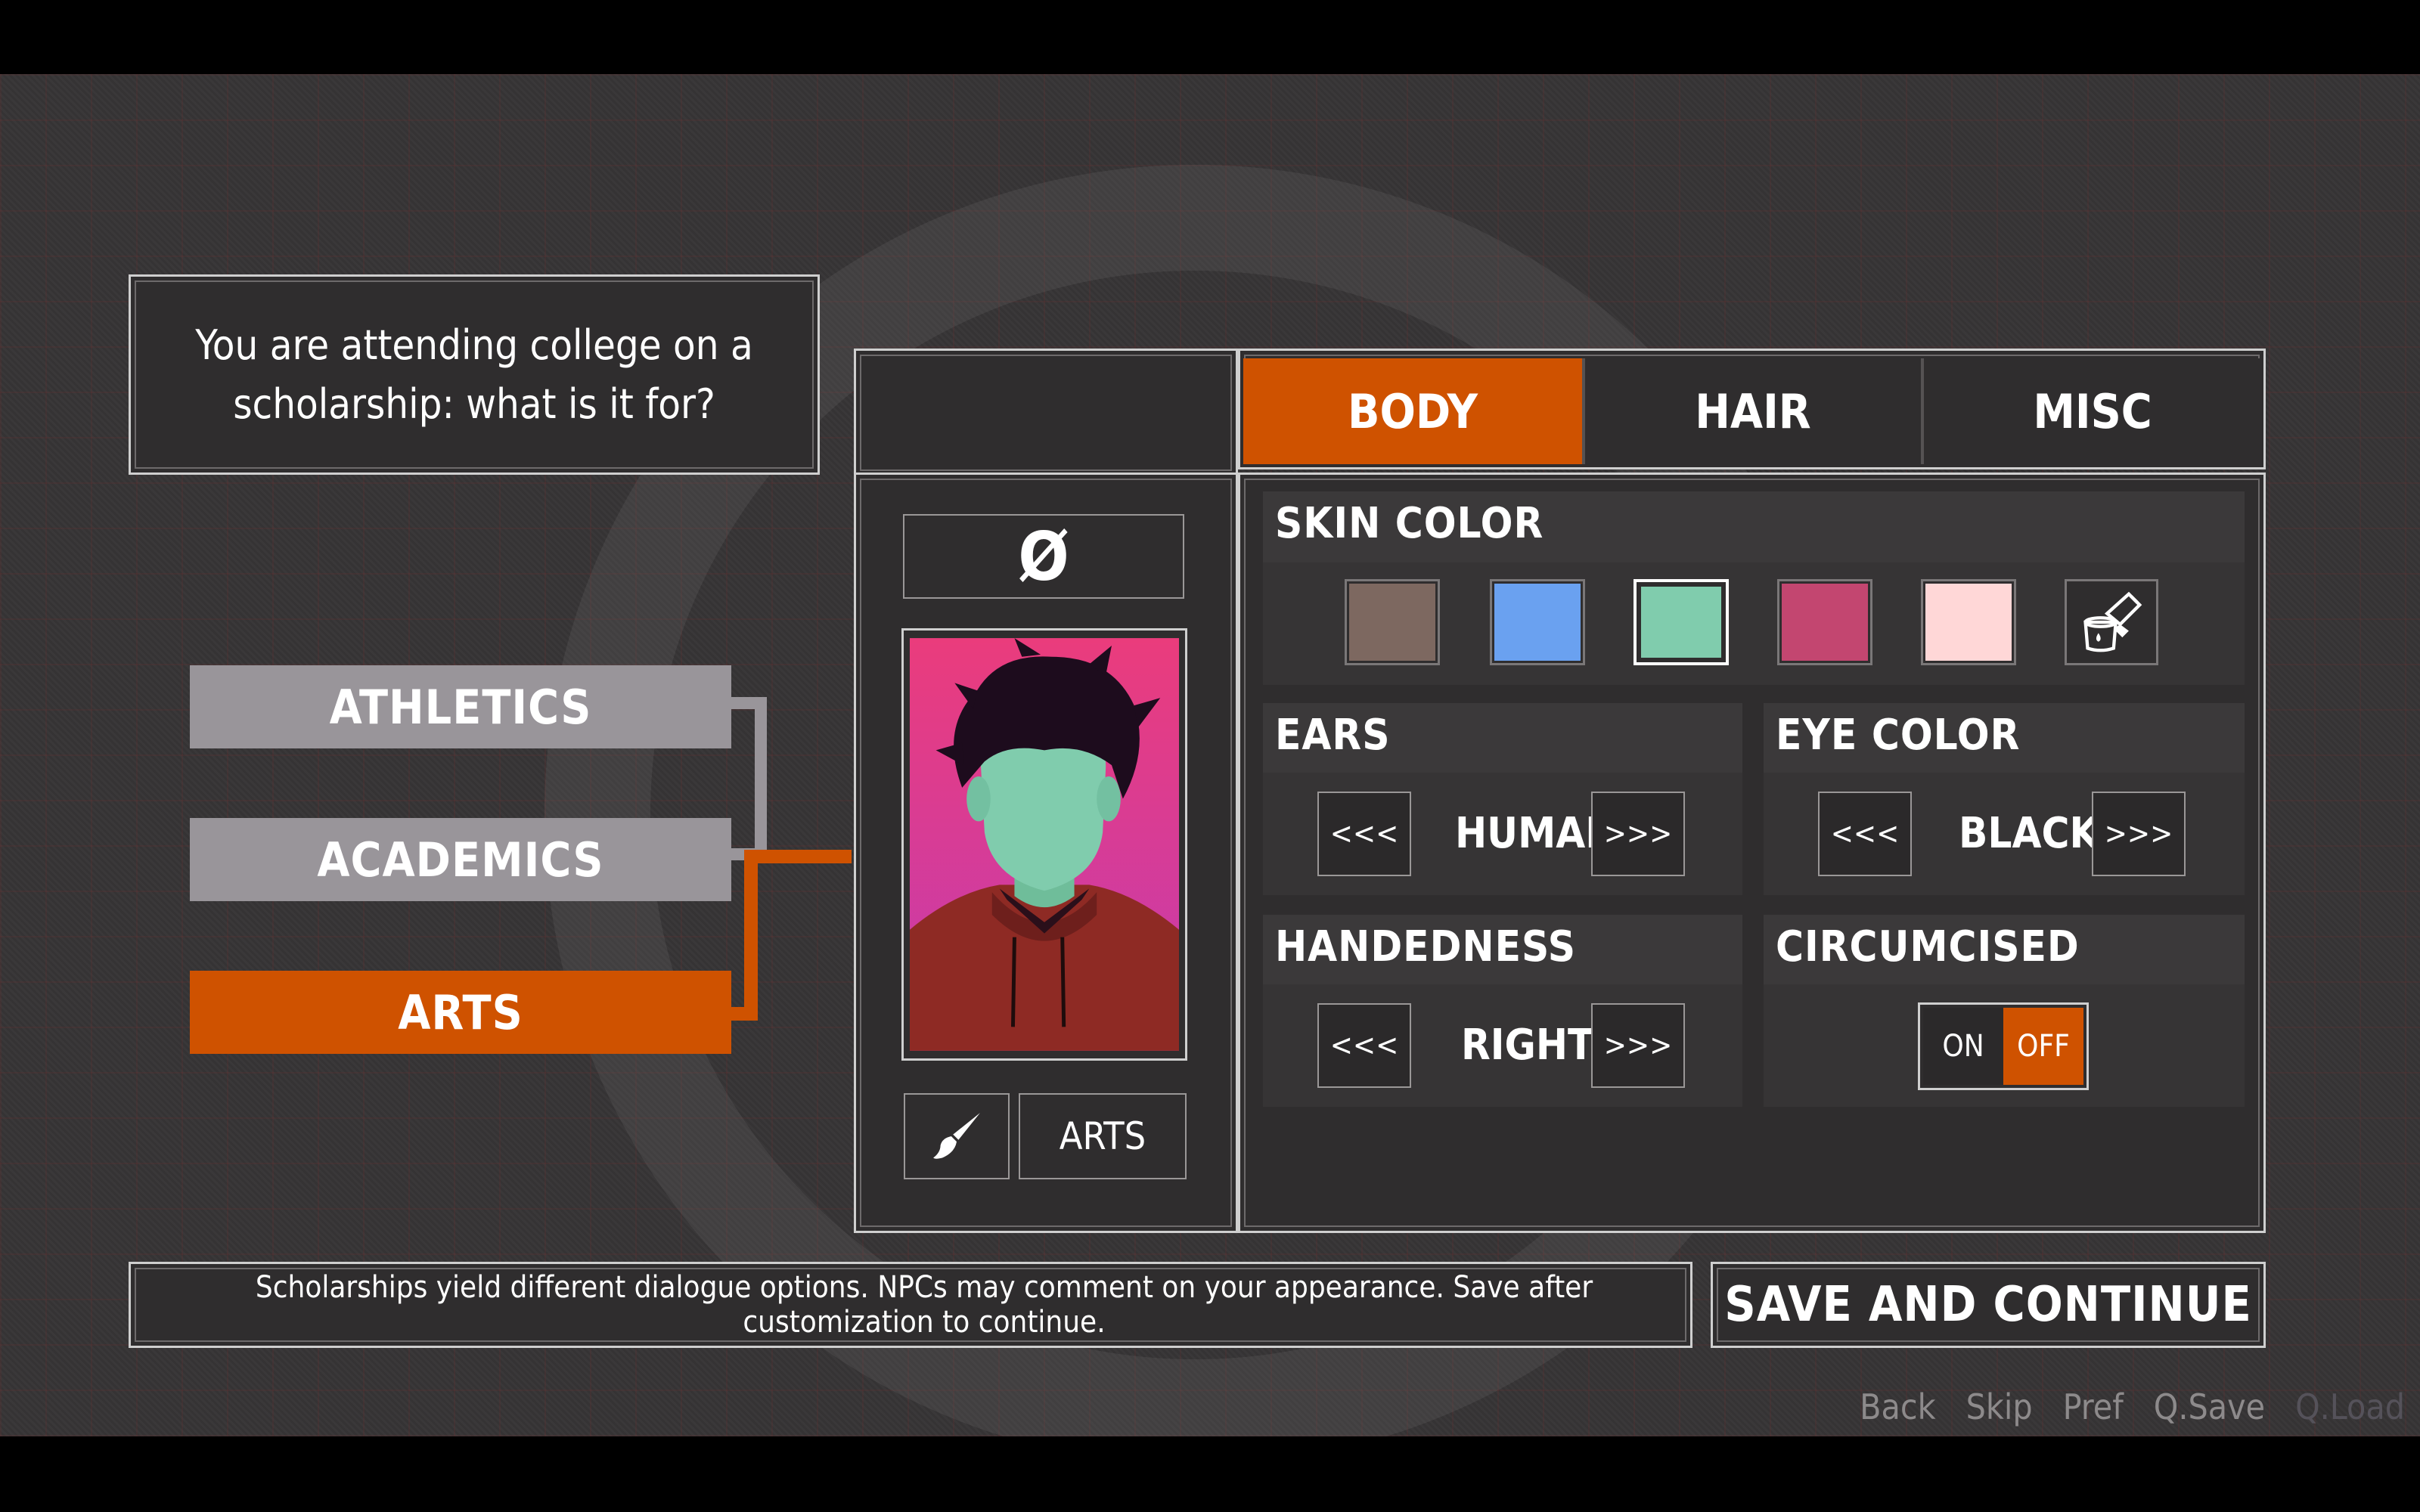  I want to click on handedness-next-button: >>>, so click(1638, 1045).